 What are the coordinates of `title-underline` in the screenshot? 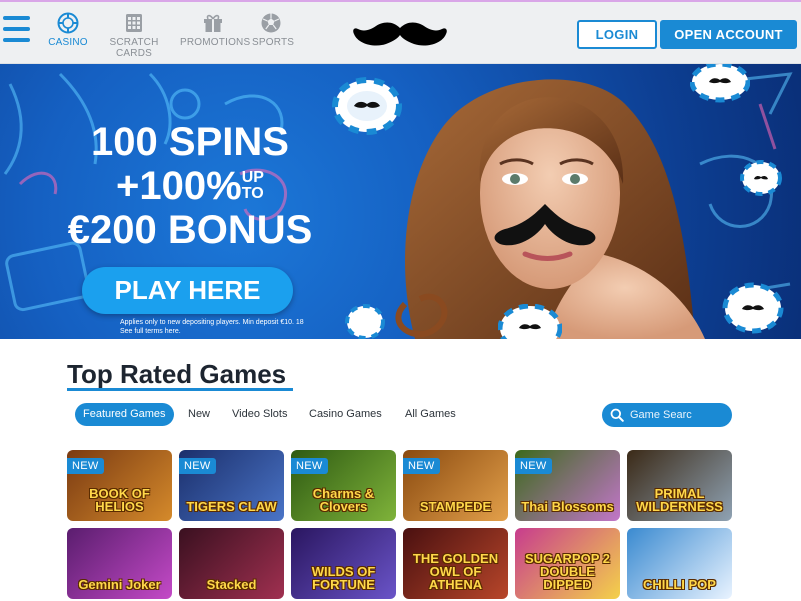 It's located at (180, 389).